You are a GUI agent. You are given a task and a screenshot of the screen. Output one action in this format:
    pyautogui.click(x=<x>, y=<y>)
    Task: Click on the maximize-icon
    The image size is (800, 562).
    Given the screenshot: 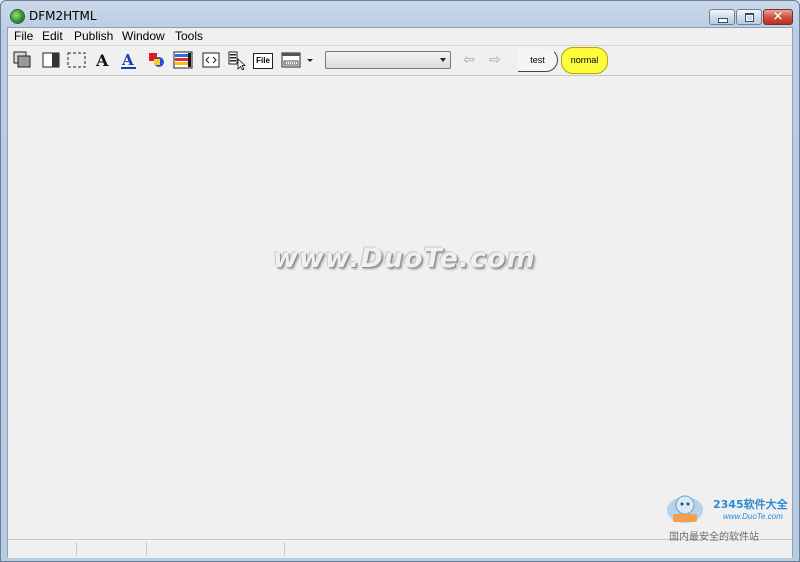 What is the action you would take?
    pyautogui.click(x=749, y=17)
    